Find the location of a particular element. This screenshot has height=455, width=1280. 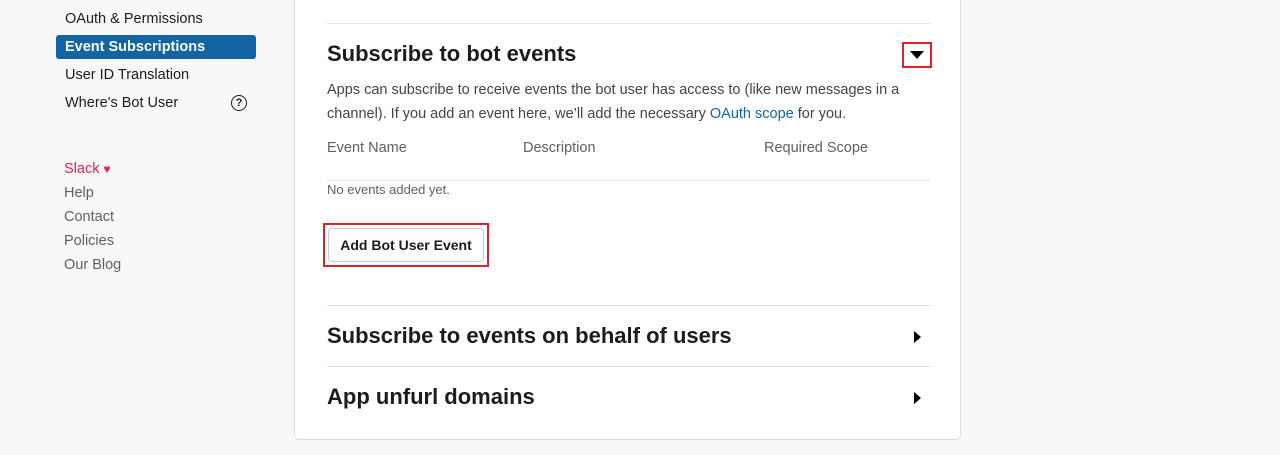

sidebar-item-label: Where's Bot User is located at coordinates (122, 103).